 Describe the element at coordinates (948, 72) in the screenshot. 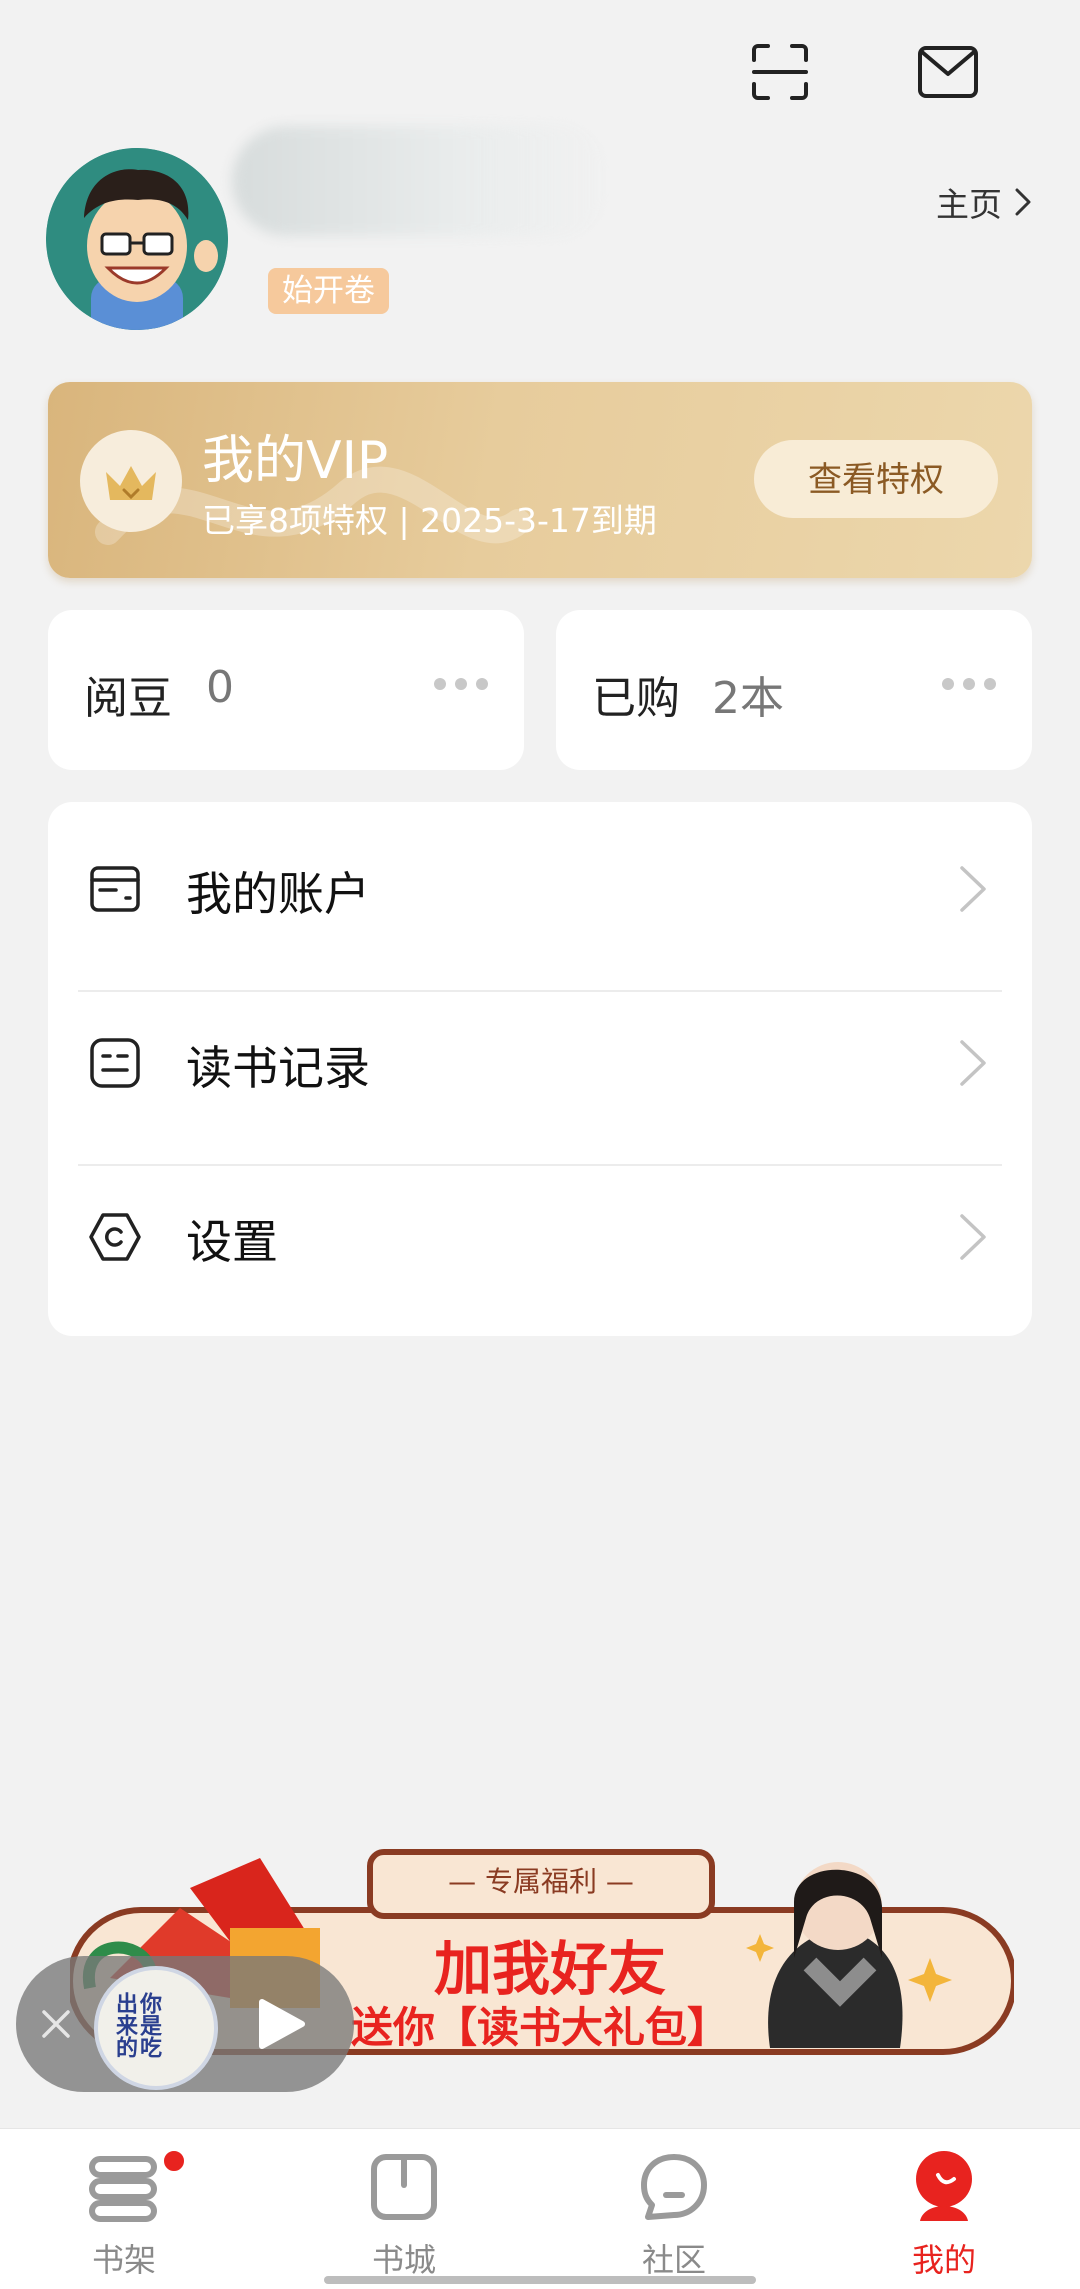

I see `mail-icon` at that location.